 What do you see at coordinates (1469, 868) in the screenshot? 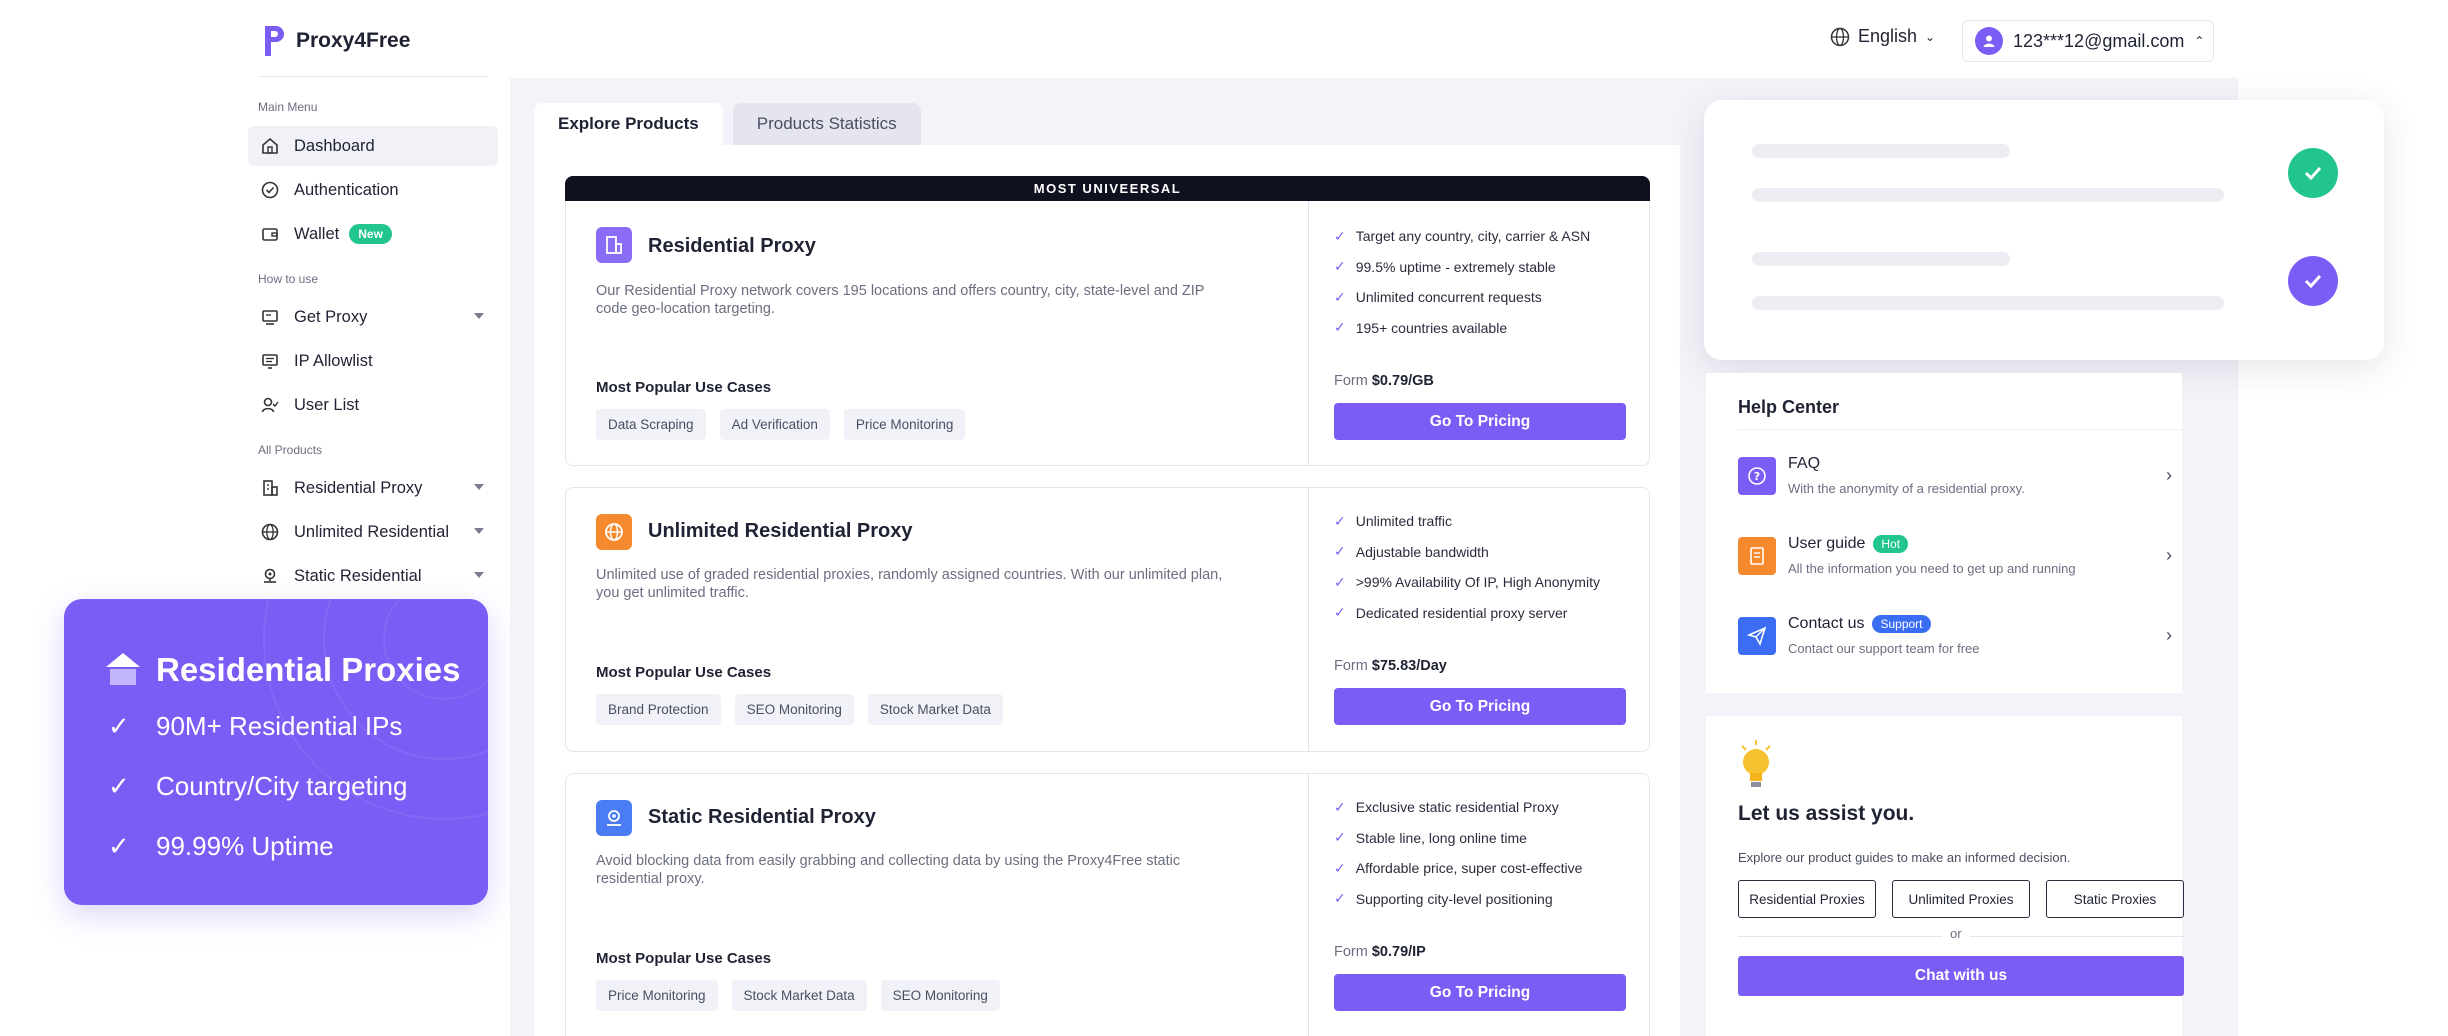
I see `feature-text: Affordable price, super cost-effective` at bounding box center [1469, 868].